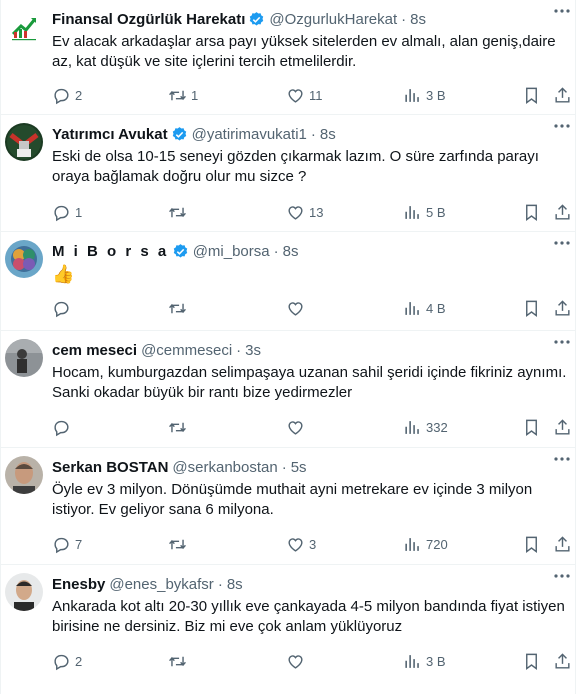  I want to click on display-name: M i B o r s a, so click(110, 251).